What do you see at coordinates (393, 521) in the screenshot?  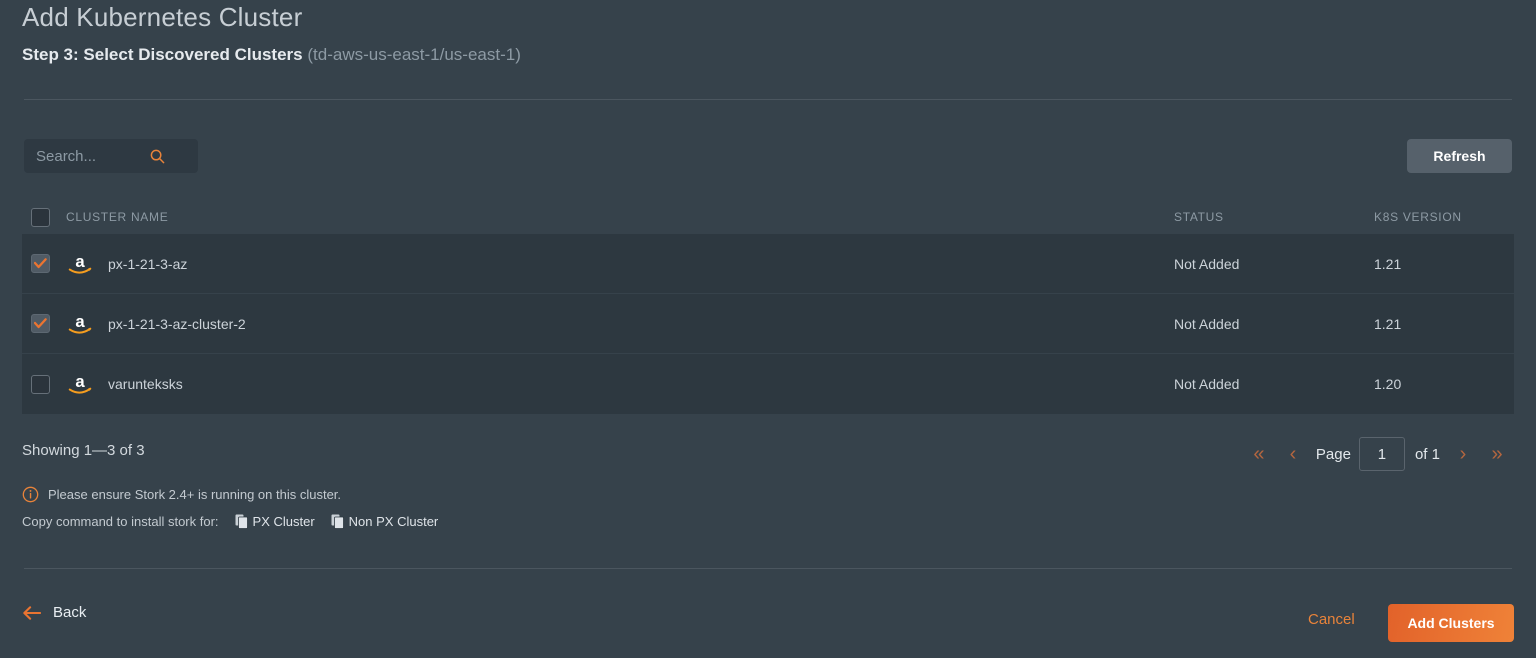 I see `copy-non-px-cluster-label: Non PX Cluster` at bounding box center [393, 521].